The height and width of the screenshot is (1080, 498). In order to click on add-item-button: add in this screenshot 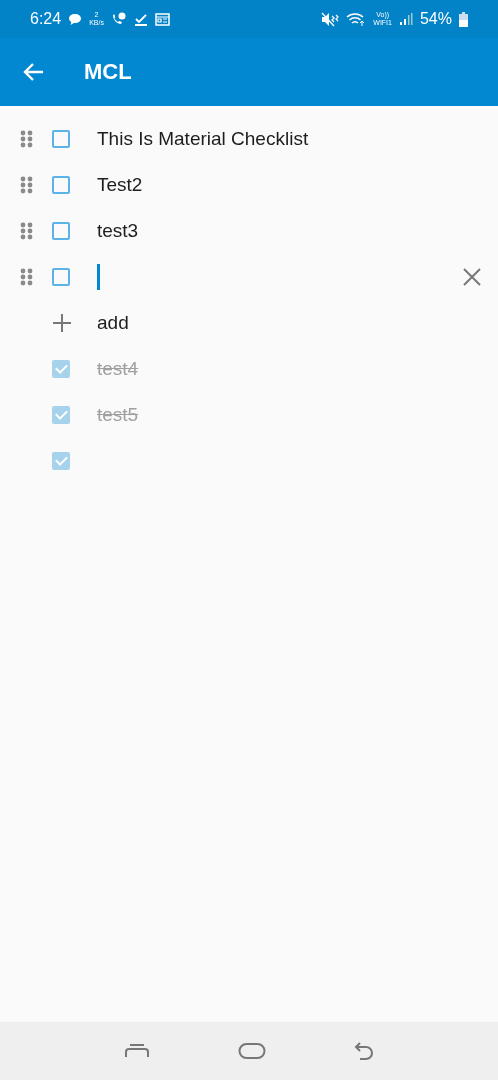, I will do `click(113, 323)`.